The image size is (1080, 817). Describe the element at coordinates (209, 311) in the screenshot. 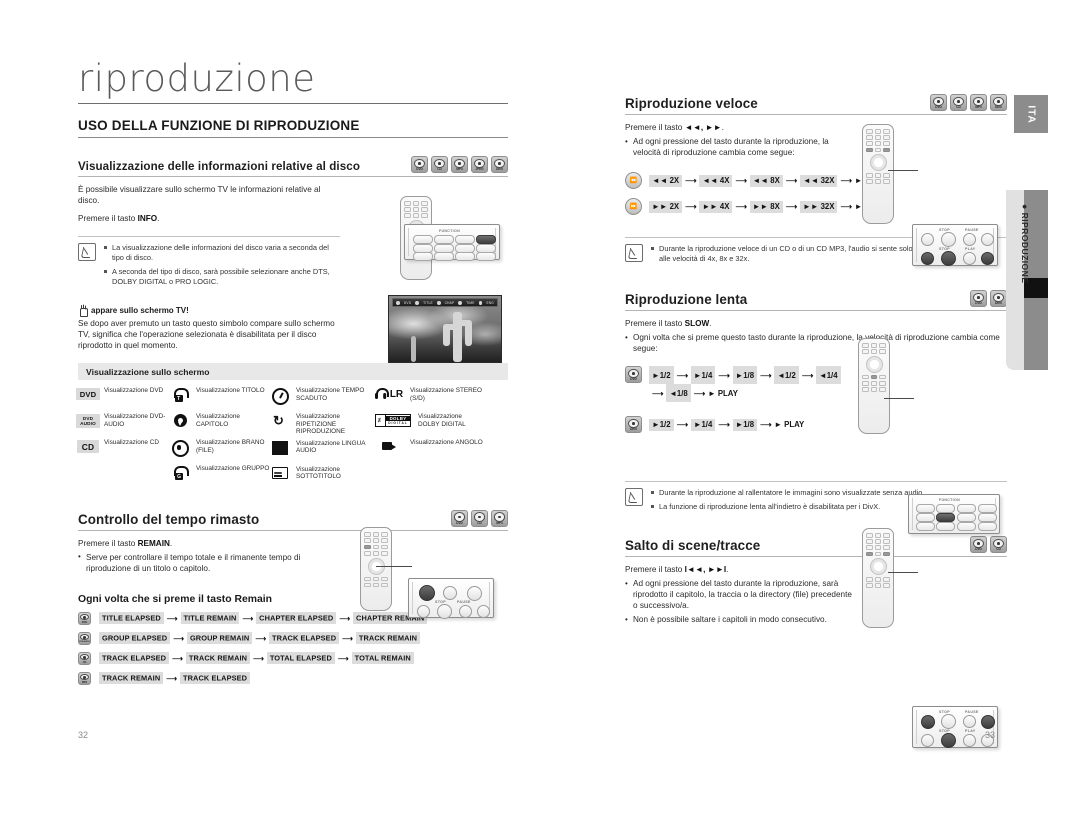

I see `tv-symbol-note-heading: appare sullo schermo TV!` at that location.